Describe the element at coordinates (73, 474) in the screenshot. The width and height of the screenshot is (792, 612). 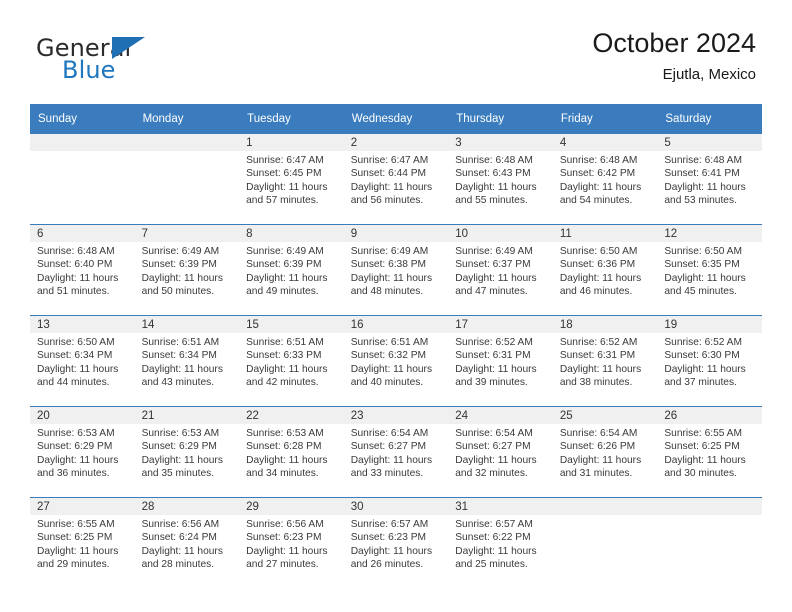
I see `daylight-line-2: and 36 minutes.` at that location.